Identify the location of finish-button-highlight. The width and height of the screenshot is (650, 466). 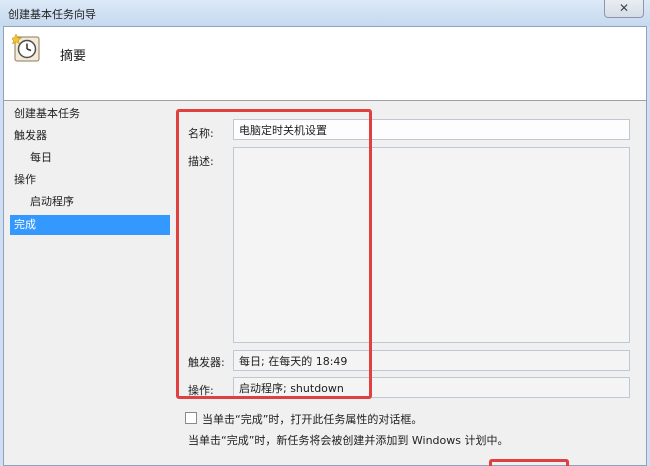
(529, 462).